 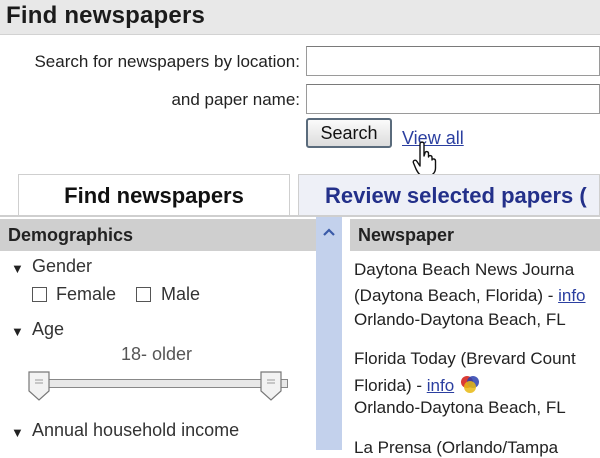 What do you see at coordinates (329, 232) in the screenshot?
I see `scroll-up-icon` at bounding box center [329, 232].